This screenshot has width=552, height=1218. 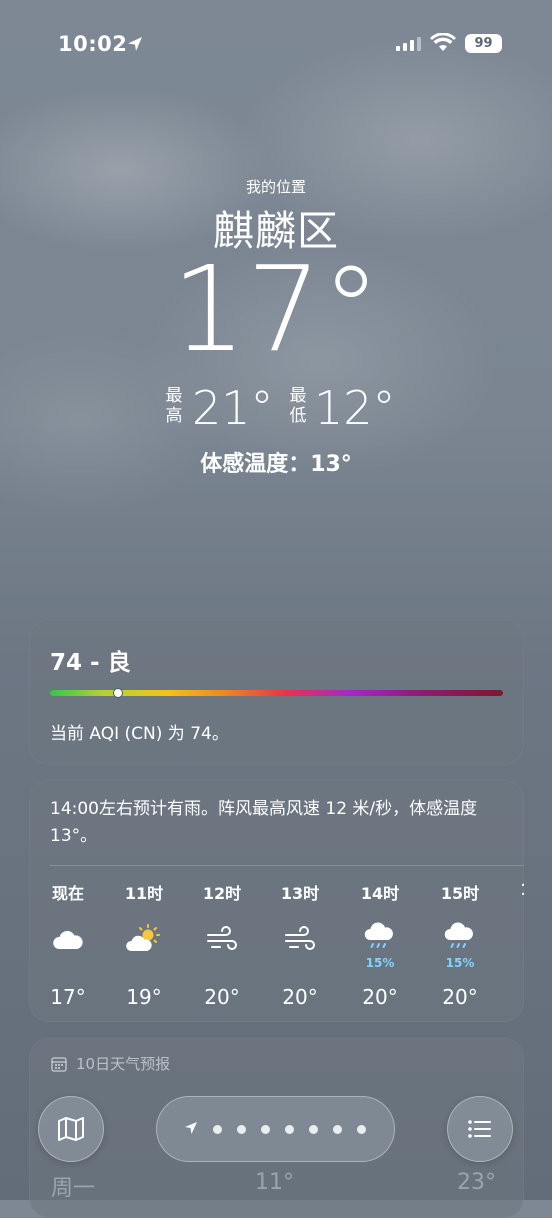 What do you see at coordinates (276, 692) in the screenshot?
I see `aqi-card: 74 - 良 当前 AQI (CN) 为 74。` at bounding box center [276, 692].